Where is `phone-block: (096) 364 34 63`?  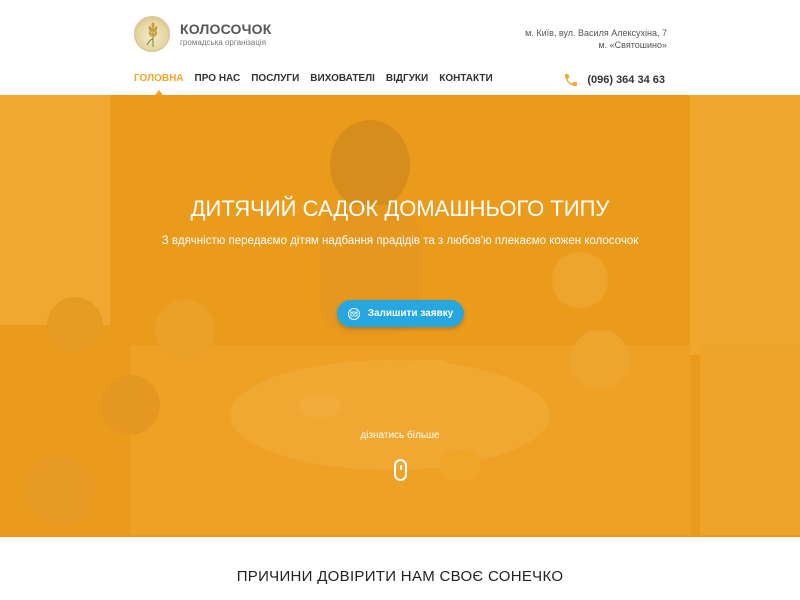 phone-block: (096) 364 34 63 is located at coordinates (614, 80).